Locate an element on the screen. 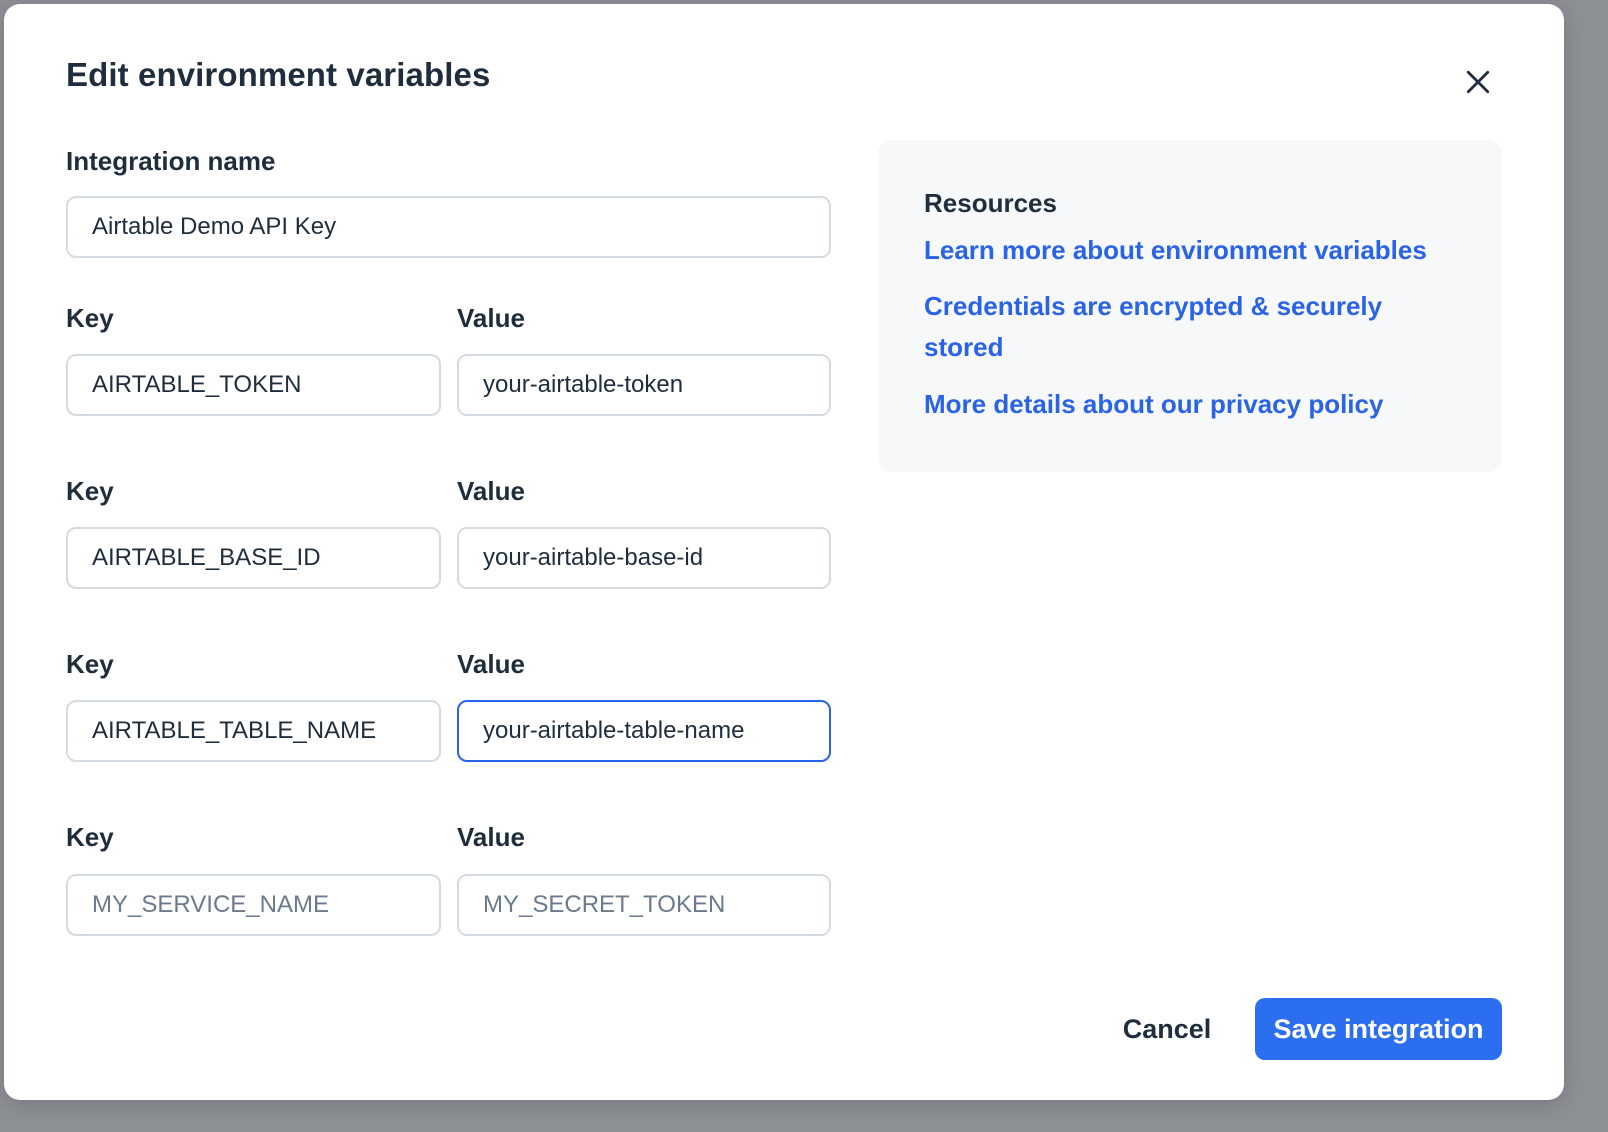  cancel-button: Cancel is located at coordinates (1167, 1029).